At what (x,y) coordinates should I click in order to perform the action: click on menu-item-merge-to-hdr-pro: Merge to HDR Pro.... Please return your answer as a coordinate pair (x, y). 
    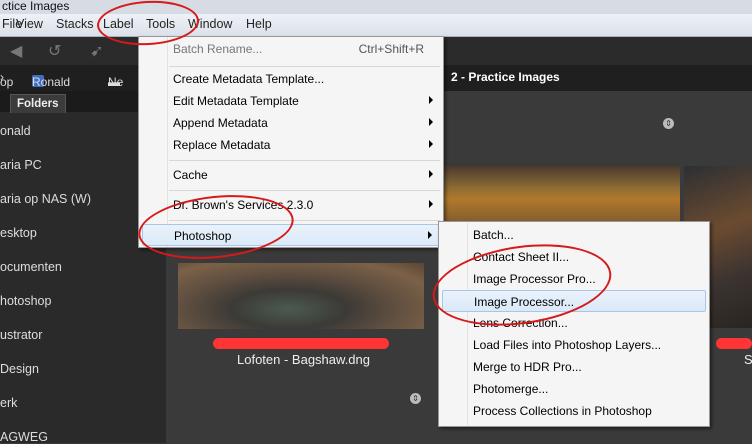
    Looking at the image, I should click on (574, 367).